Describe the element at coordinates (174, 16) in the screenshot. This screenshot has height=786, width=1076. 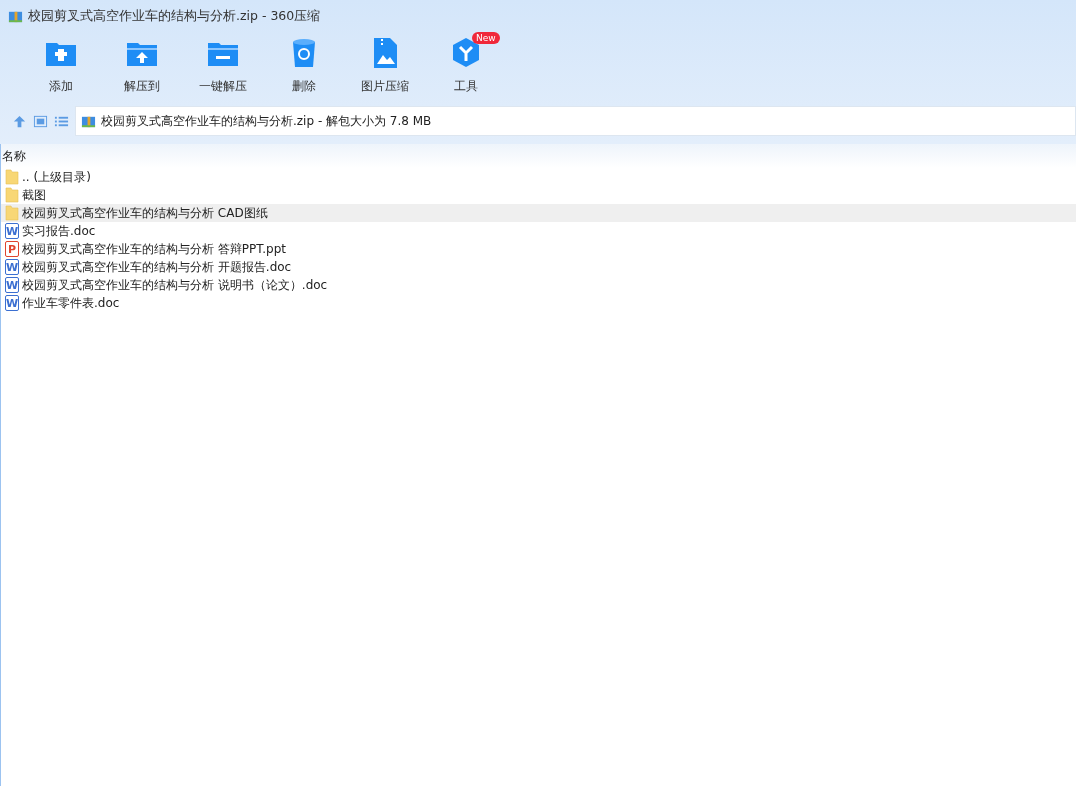
I see `window-title: 校园剪叉式高空作业车的结构与分析.zip - 360压缩` at that location.